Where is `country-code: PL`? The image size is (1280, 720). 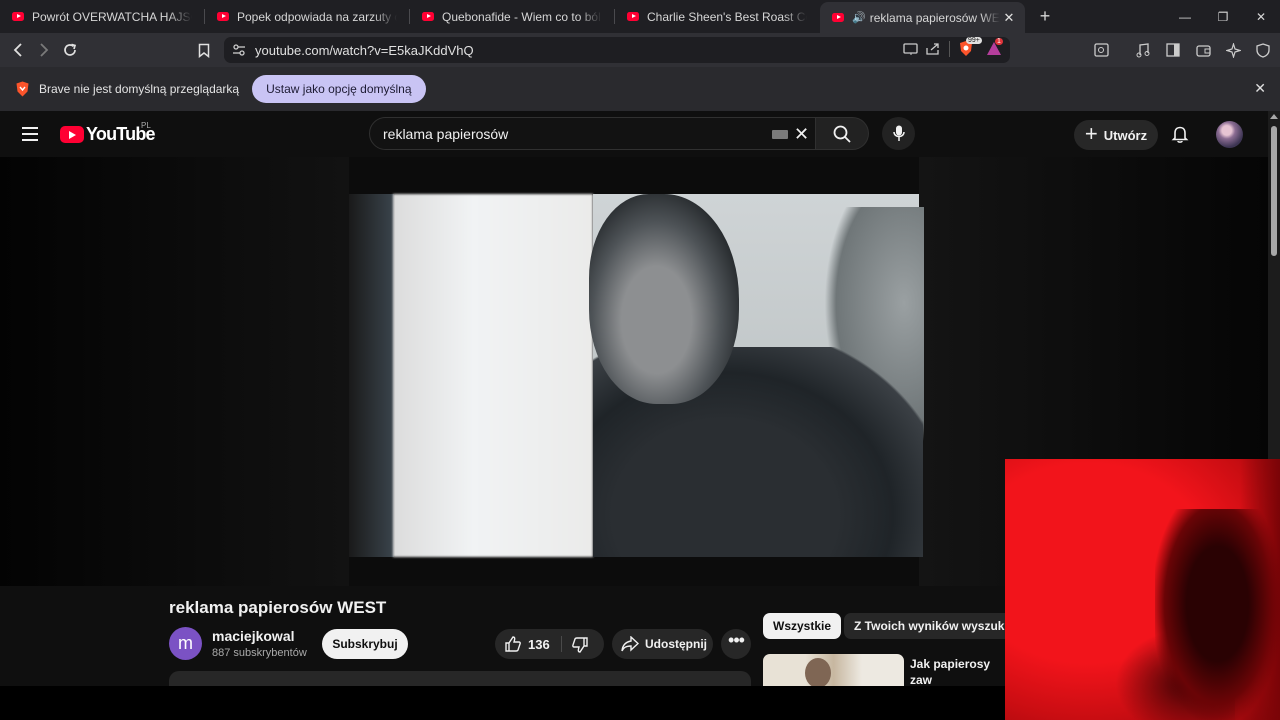 country-code: PL is located at coordinates (146, 125).